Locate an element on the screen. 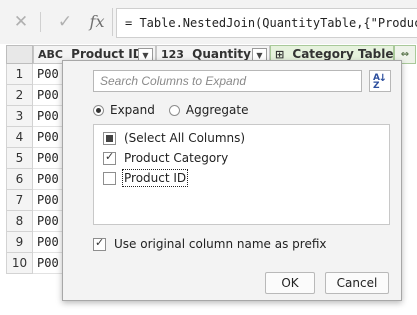 This screenshot has height=315, width=417. aggregate-radio is located at coordinates (174, 110).